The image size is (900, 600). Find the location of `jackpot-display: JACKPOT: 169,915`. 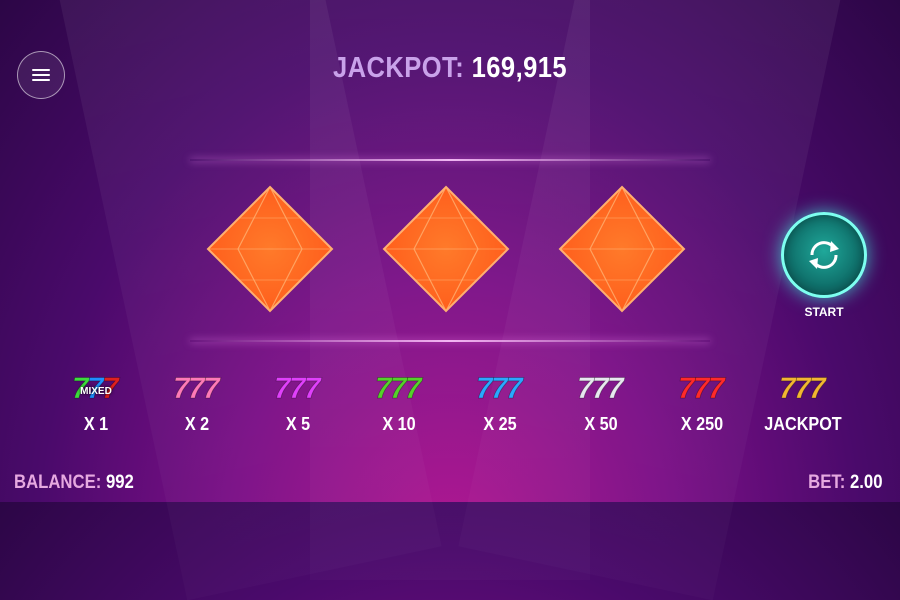

jackpot-display: JACKPOT: 169,915 is located at coordinates (450, 68).